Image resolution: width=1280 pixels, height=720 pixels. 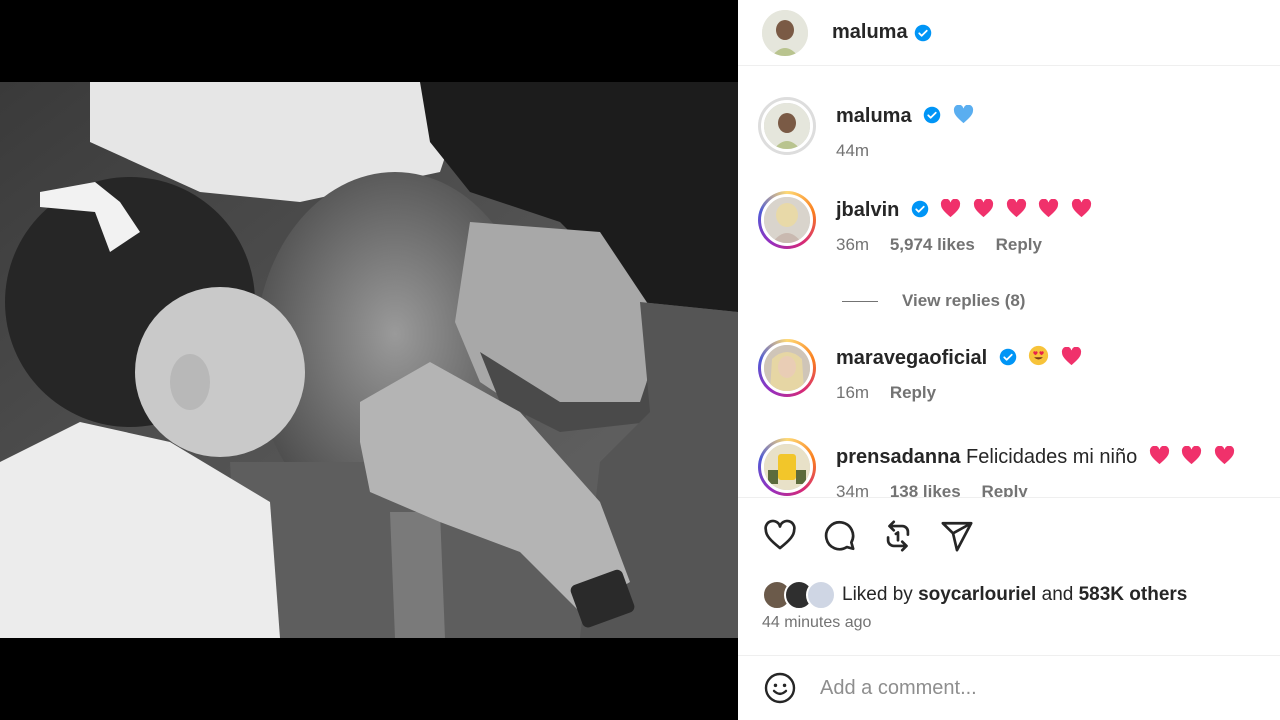 I want to click on blue-heart-icon, so click(x=963, y=114).